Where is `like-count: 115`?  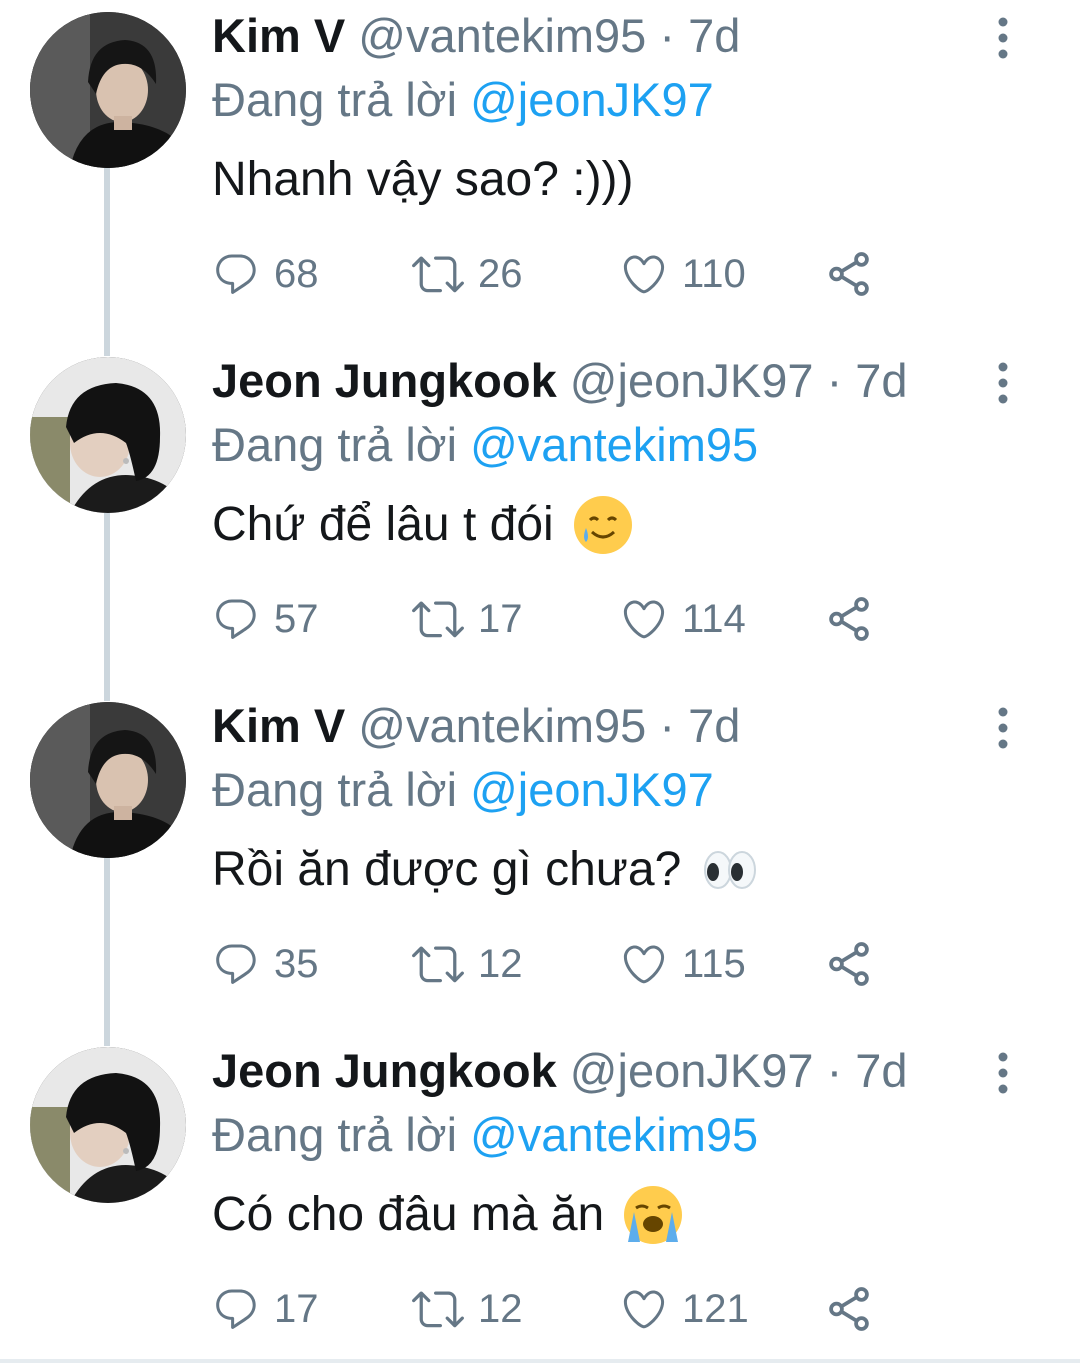
like-count: 115 is located at coordinates (714, 963).